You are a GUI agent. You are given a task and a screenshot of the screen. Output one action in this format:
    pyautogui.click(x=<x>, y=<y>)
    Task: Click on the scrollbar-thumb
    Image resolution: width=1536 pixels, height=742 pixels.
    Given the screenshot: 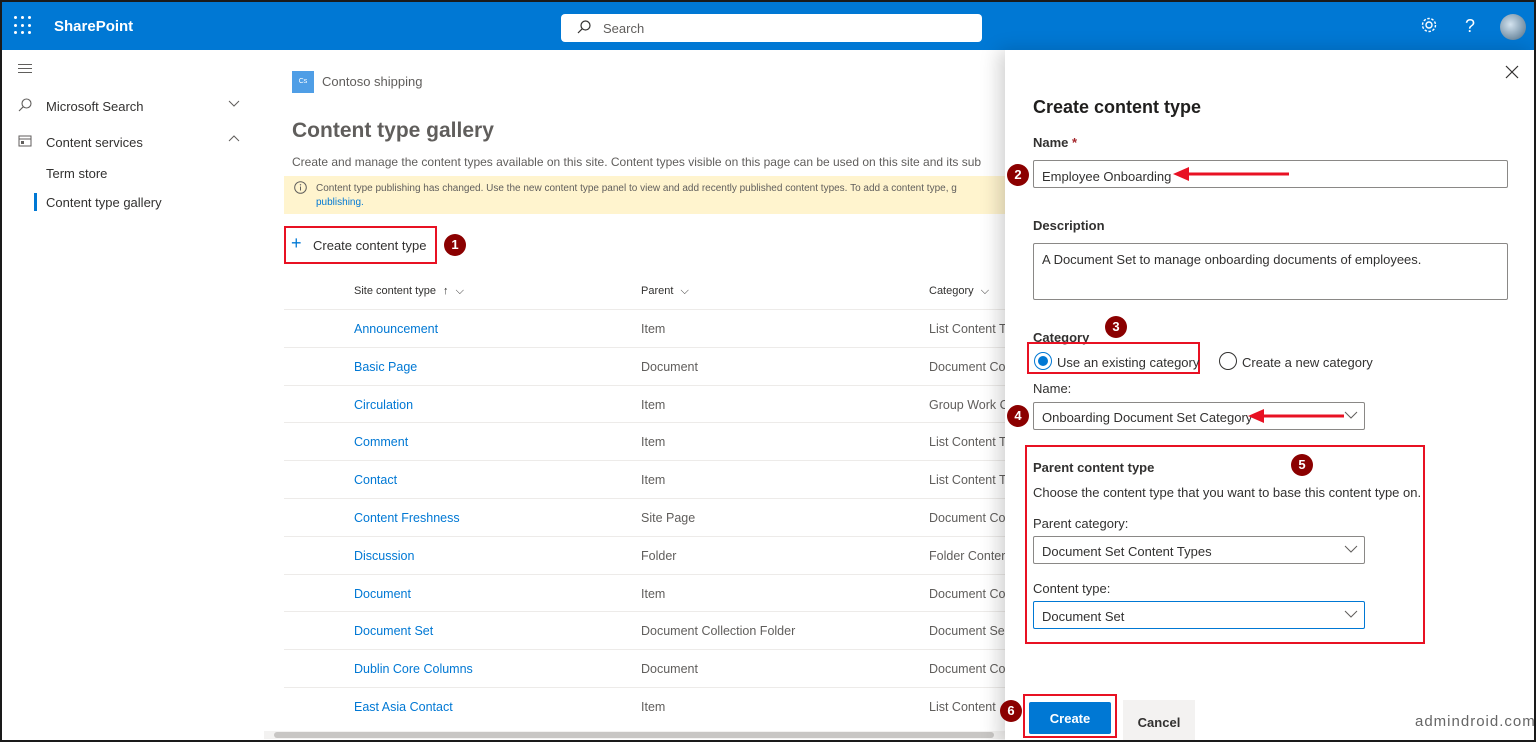 What is the action you would take?
    pyautogui.click(x=634, y=735)
    